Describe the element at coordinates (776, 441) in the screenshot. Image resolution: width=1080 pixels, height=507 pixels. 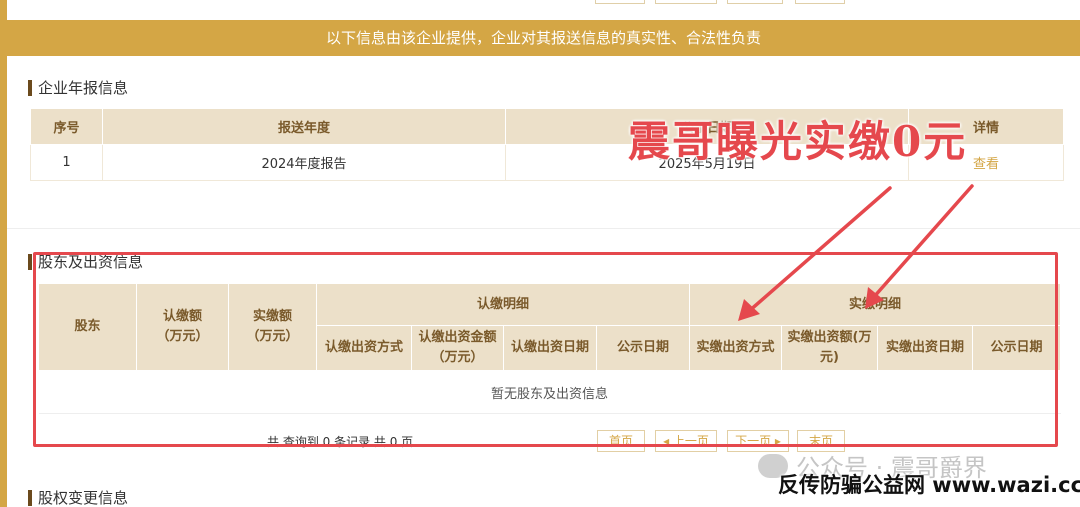
I see `chevron-right-icon: ▸` at that location.